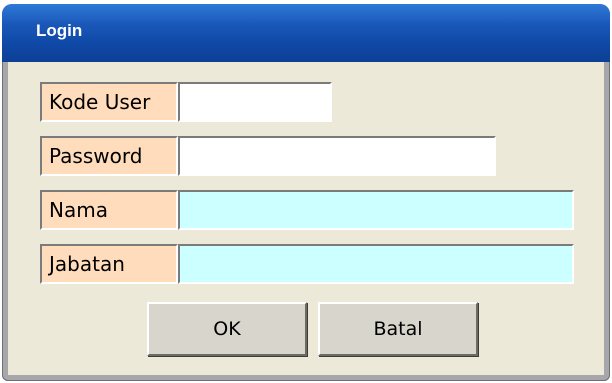 The height and width of the screenshot is (383, 612). I want to click on jabatan-label: Jabatan, so click(109, 264).